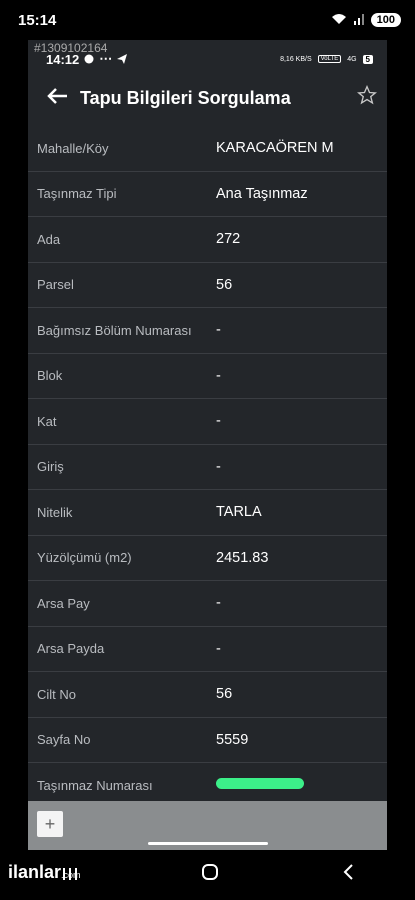  What do you see at coordinates (207, 376) in the screenshot?
I see `table-row: Blok -` at bounding box center [207, 376].